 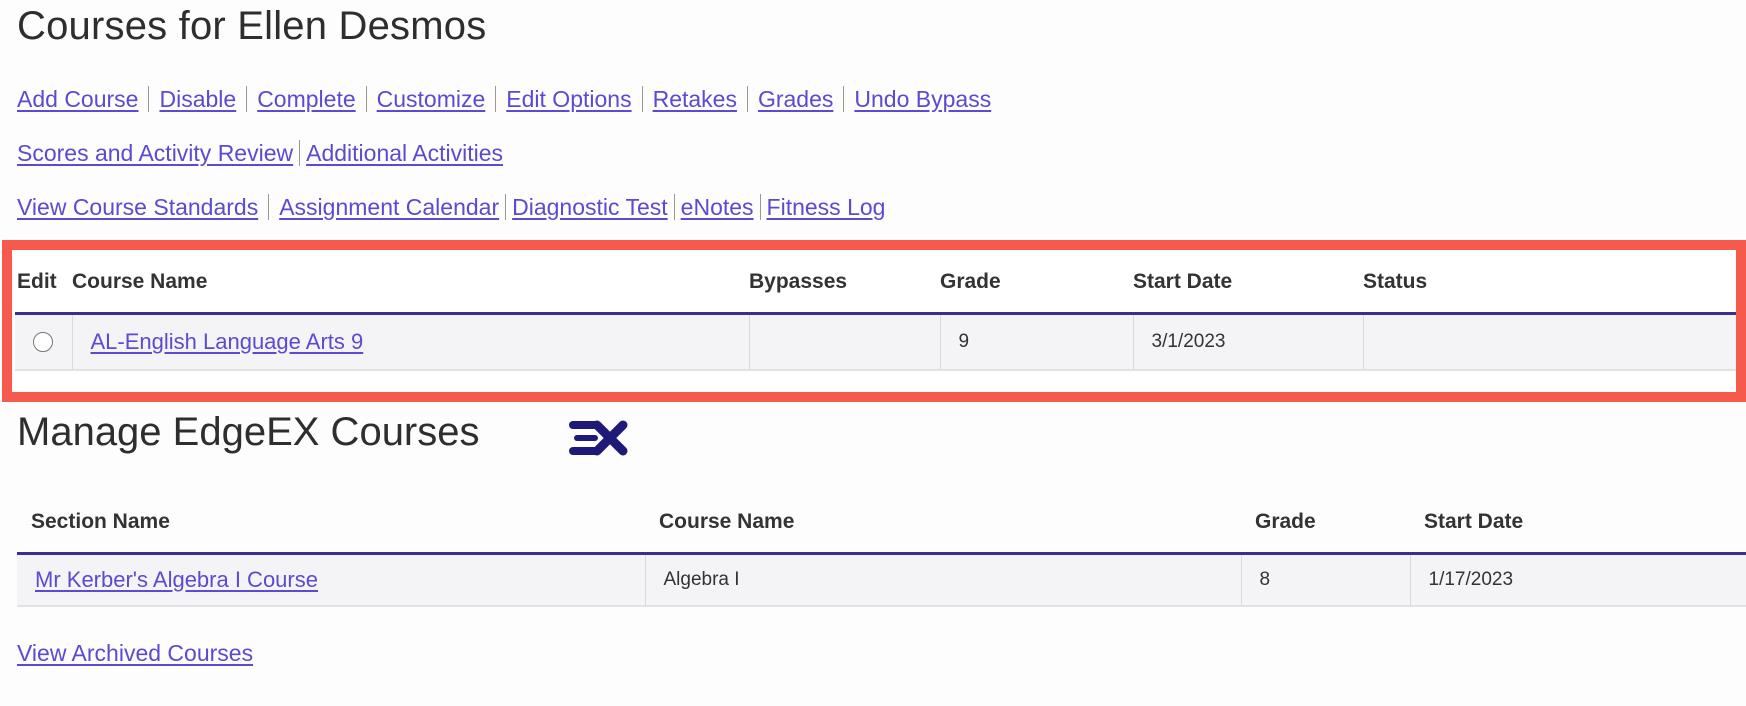 What do you see at coordinates (1325, 580) in the screenshot?
I see `grade-cell: 8` at bounding box center [1325, 580].